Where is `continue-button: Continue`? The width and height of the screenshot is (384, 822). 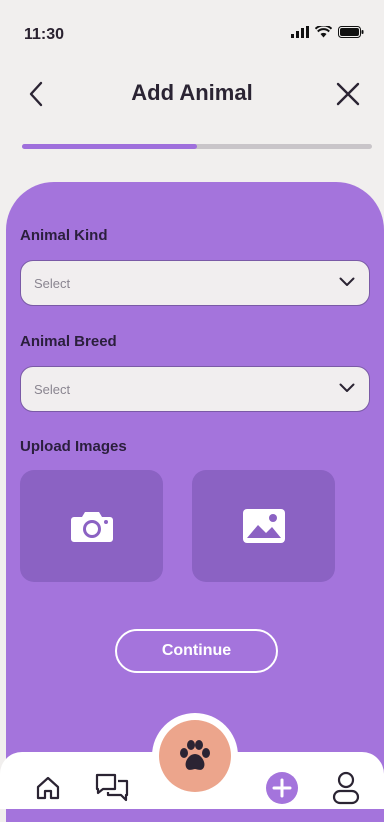 continue-button: Continue is located at coordinates (196, 651).